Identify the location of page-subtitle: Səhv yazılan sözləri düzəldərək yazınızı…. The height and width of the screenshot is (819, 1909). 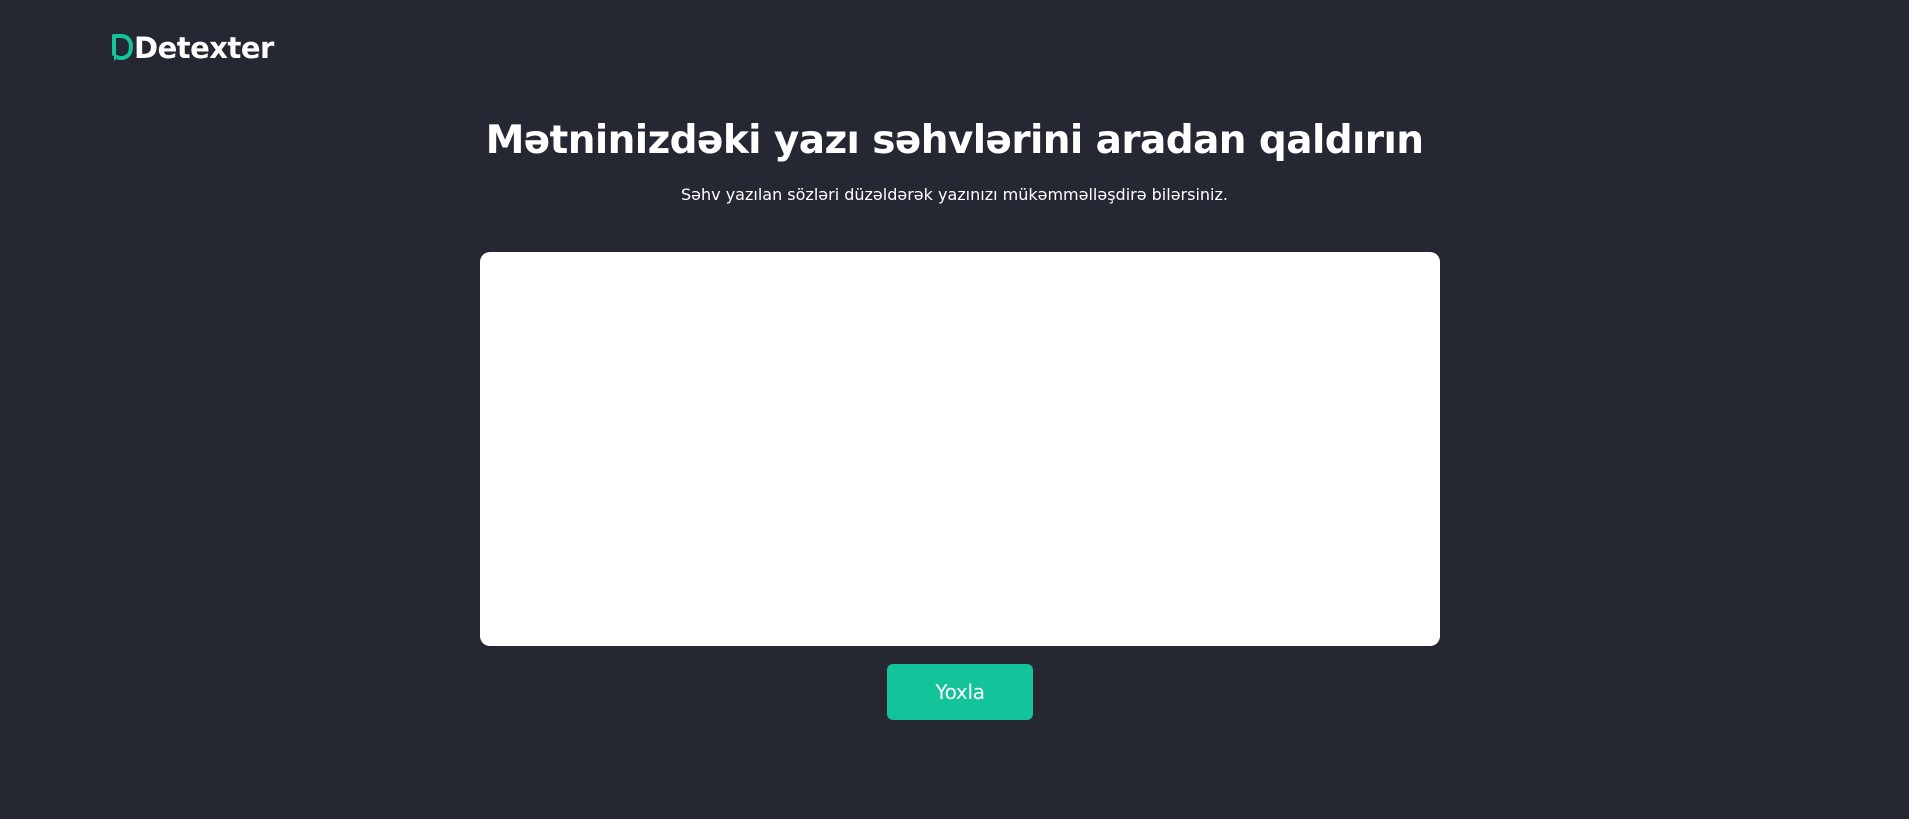
(954, 194).